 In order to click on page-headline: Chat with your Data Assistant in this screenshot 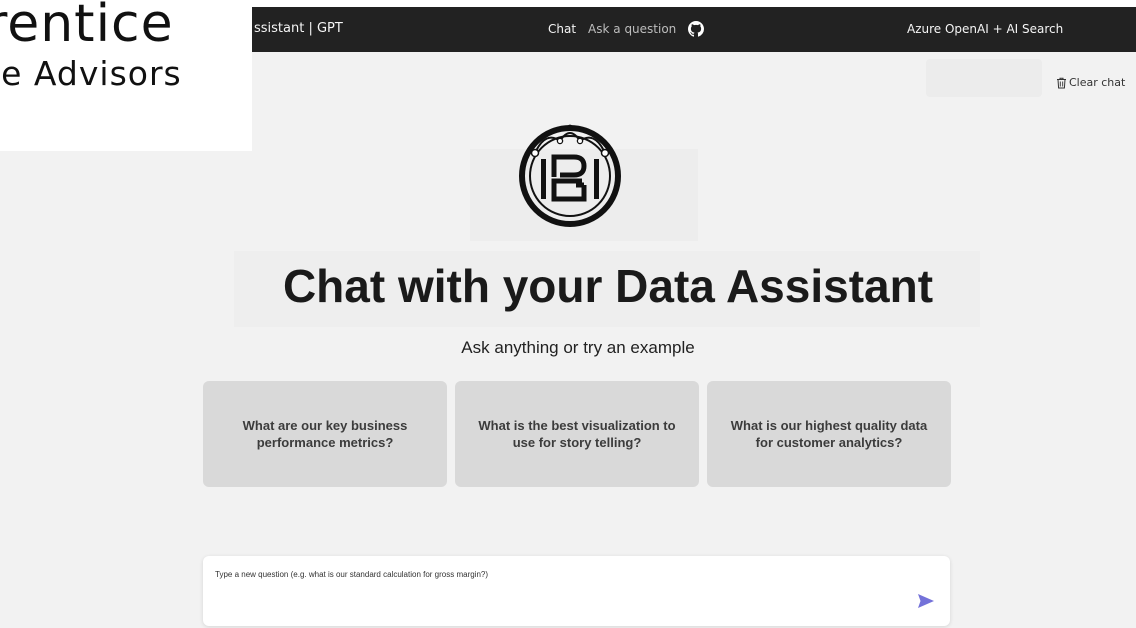, I will do `click(608, 286)`.